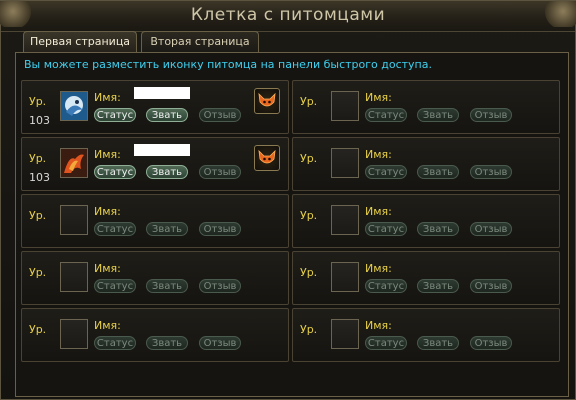  Describe the element at coordinates (80, 42) in the screenshot. I see `tab-first-page: Первая страница` at that location.